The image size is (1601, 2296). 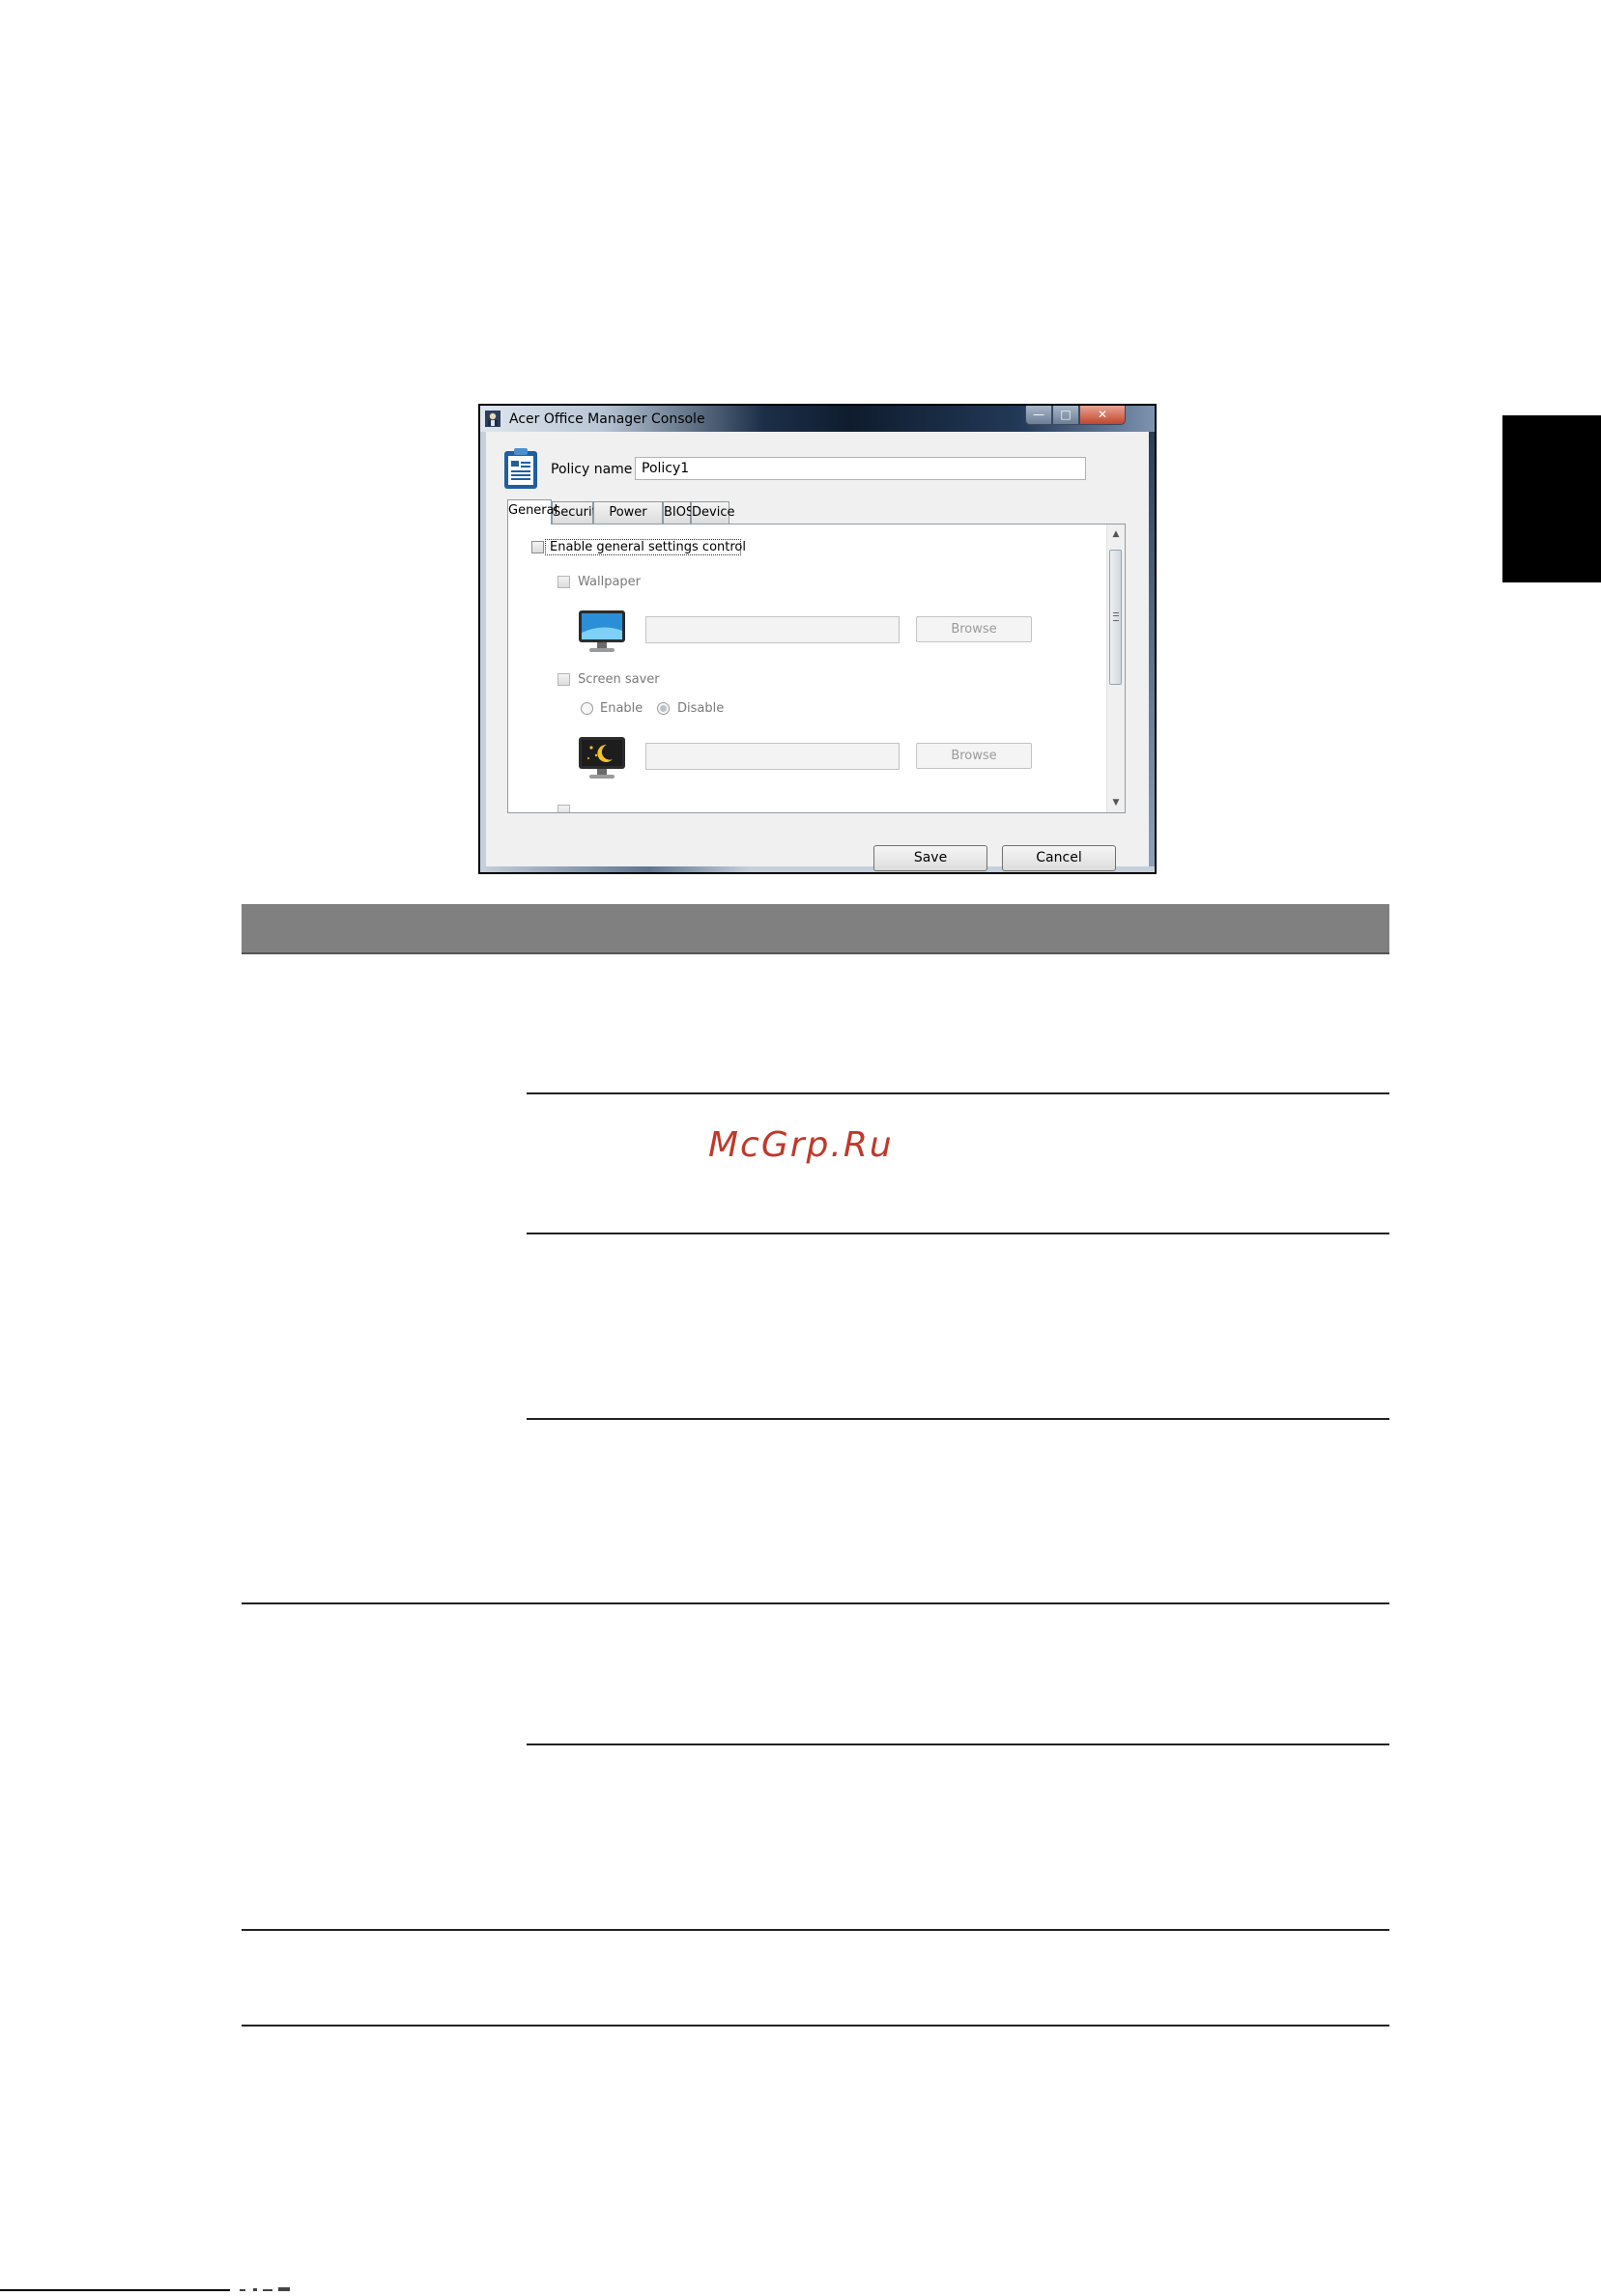 I want to click on tab-power-options: Power options, so click(x=628, y=520).